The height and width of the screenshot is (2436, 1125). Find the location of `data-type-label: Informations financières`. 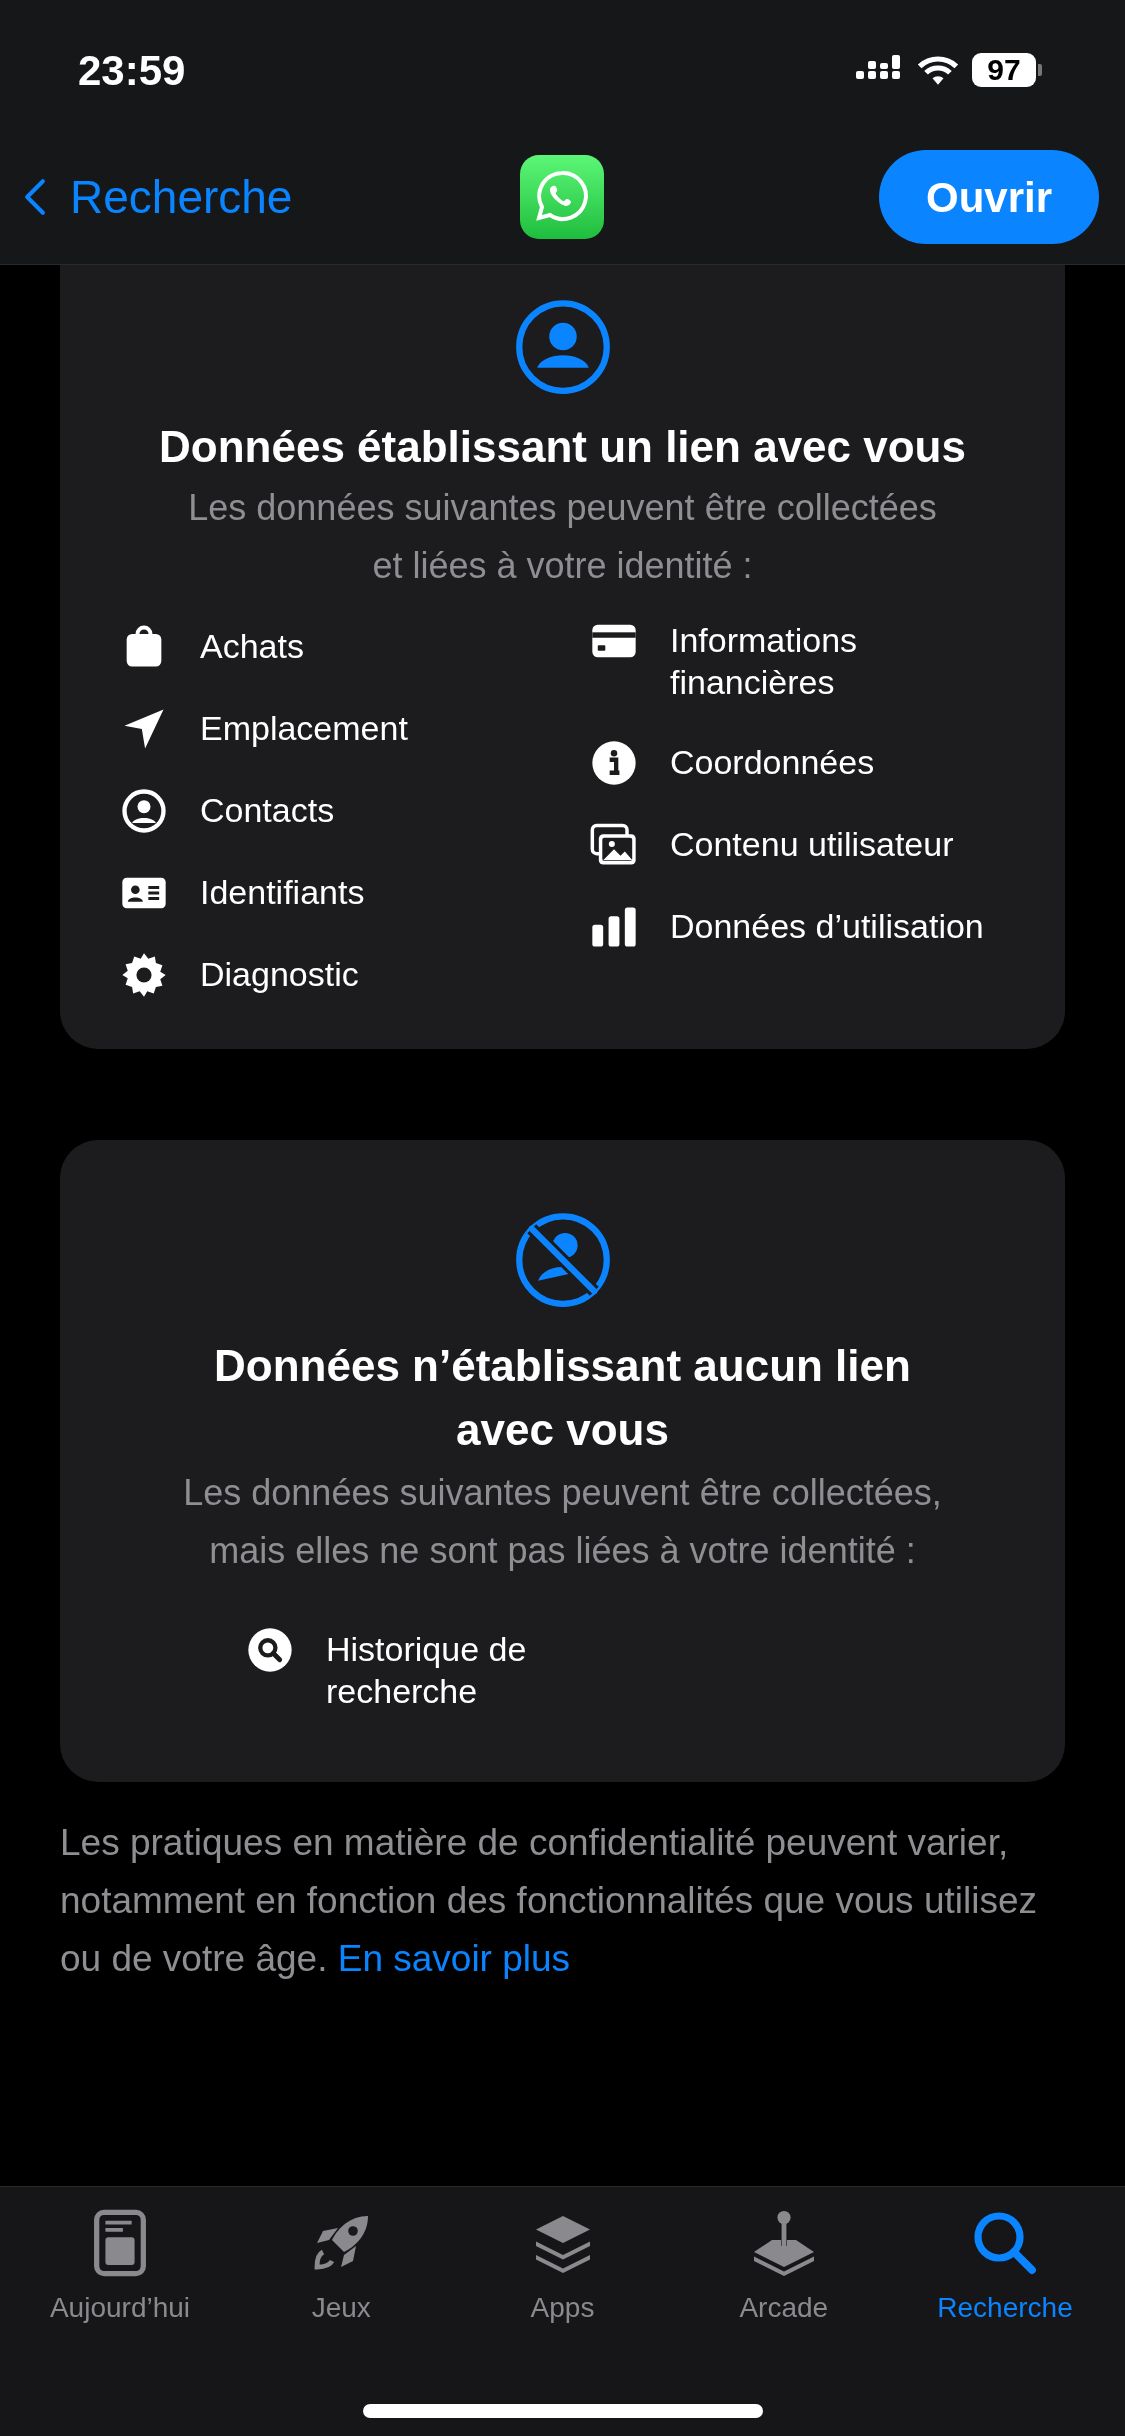

data-type-label: Informations financières is located at coordinates (764, 661).